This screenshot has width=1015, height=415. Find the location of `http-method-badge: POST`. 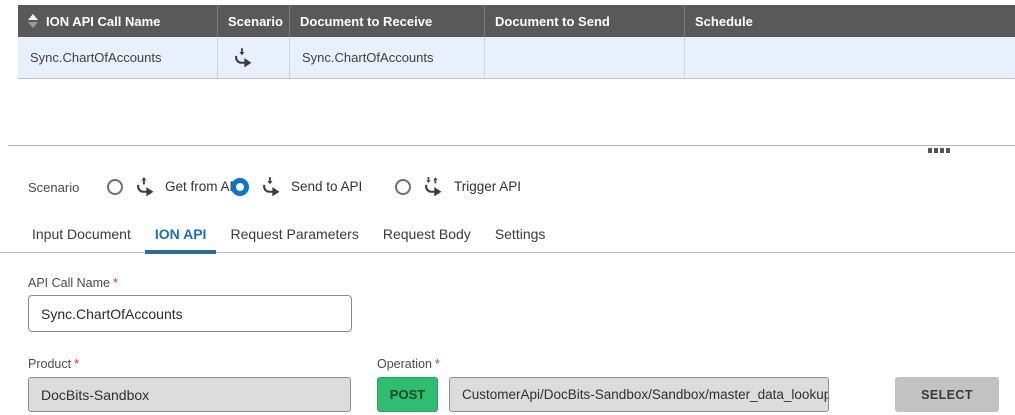

http-method-badge: POST is located at coordinates (407, 394).